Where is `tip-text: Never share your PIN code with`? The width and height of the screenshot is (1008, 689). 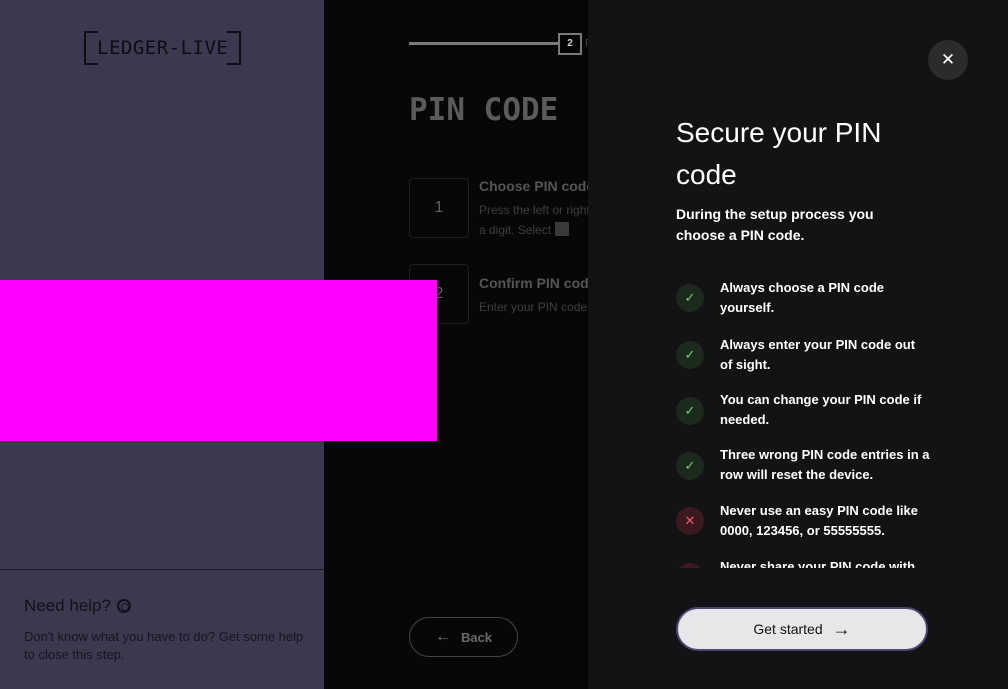
tip-text: Never share your PIN code with is located at coordinates (818, 563).